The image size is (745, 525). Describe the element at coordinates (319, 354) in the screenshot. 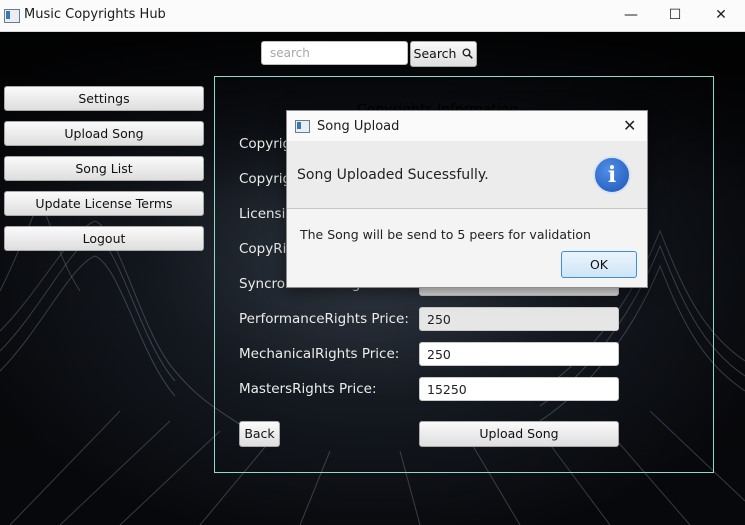

I see `mechanical-rights-label: MechanicalRights Price:` at that location.